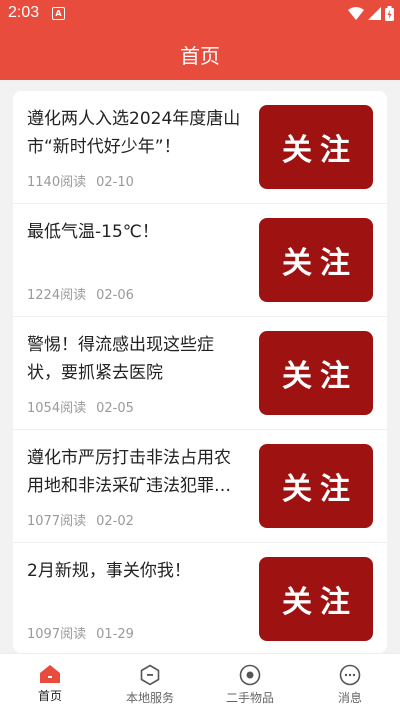  I want to click on article-item: 遵化两人入选2024年度唐山市“新时代好少年”！ 1140阅读 02-10 关注, so click(200, 147).